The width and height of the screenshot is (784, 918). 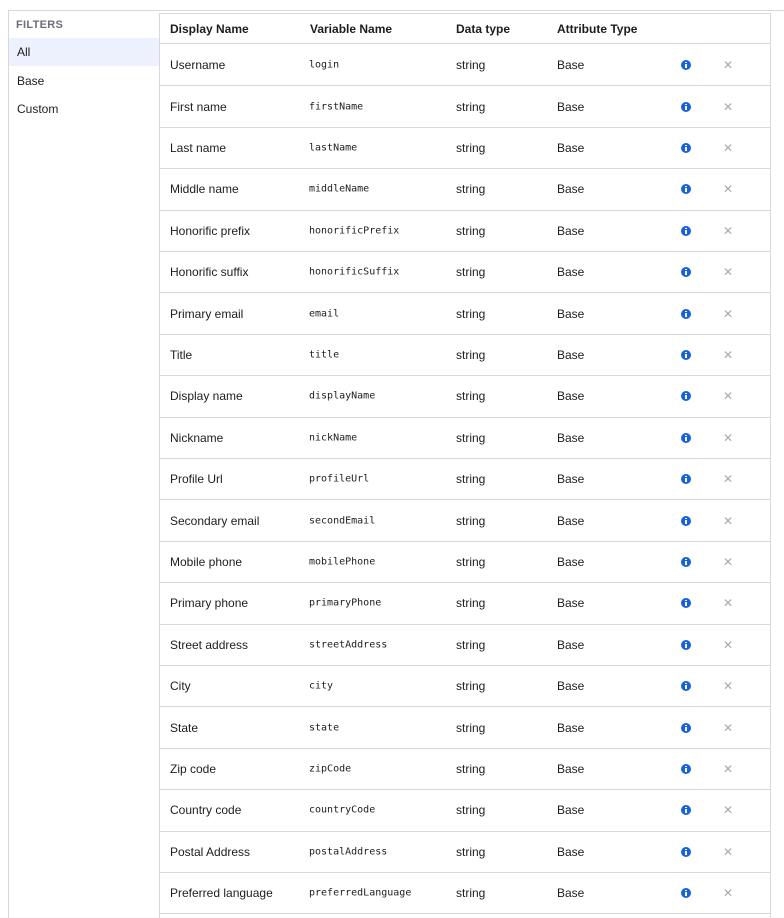 What do you see at coordinates (597, 29) in the screenshot?
I see `header-attribute-type: Attribute Type` at bounding box center [597, 29].